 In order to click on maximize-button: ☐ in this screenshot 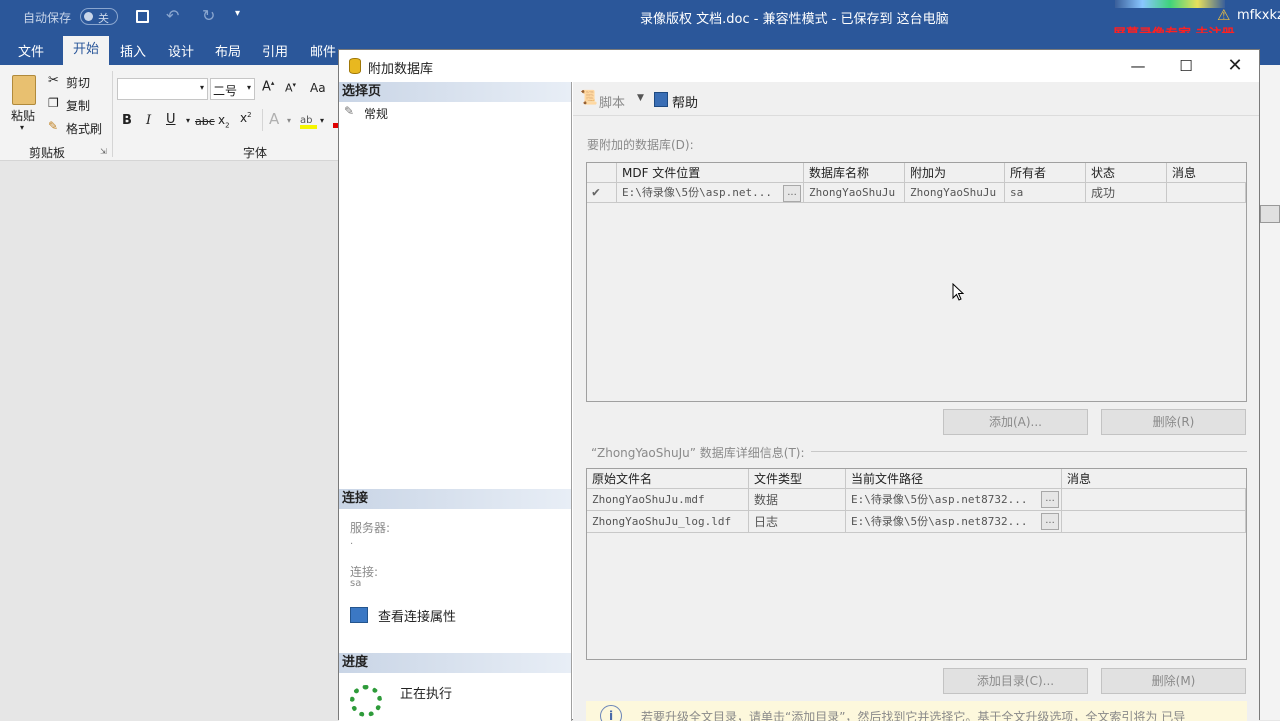, I will do `click(1186, 66)`.